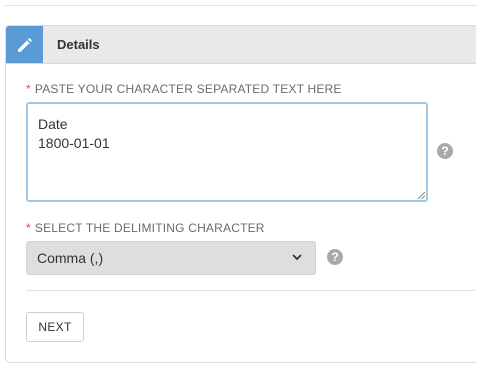 This screenshot has width=477, height=370. What do you see at coordinates (171, 258) in the screenshot?
I see `delimiter-select: Comma (,)` at bounding box center [171, 258].